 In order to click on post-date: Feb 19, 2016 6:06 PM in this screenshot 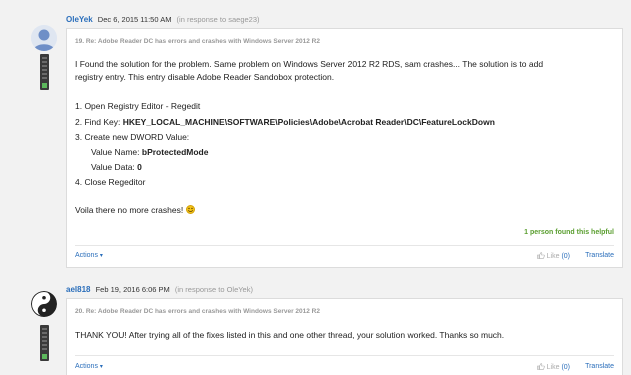, I will do `click(132, 289)`.